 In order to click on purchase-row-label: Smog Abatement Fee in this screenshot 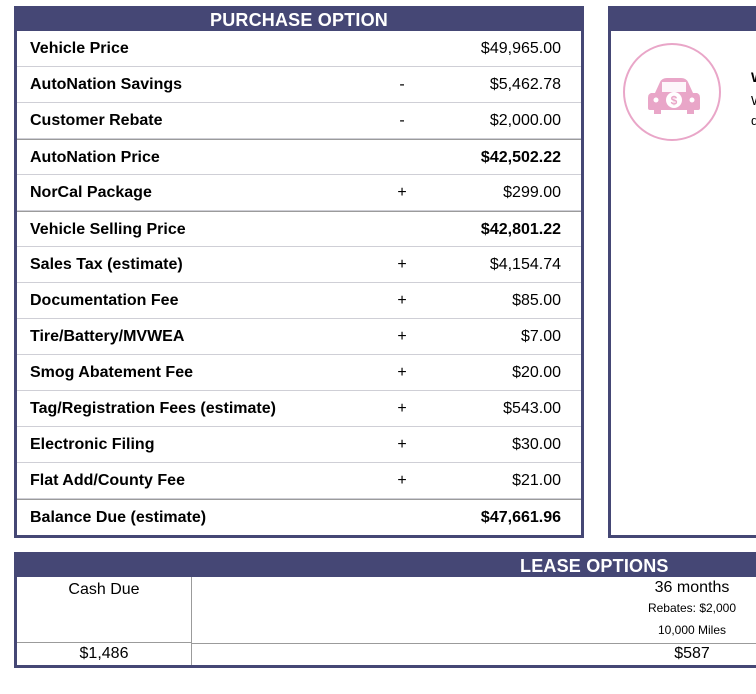, I will do `click(111, 372)`.